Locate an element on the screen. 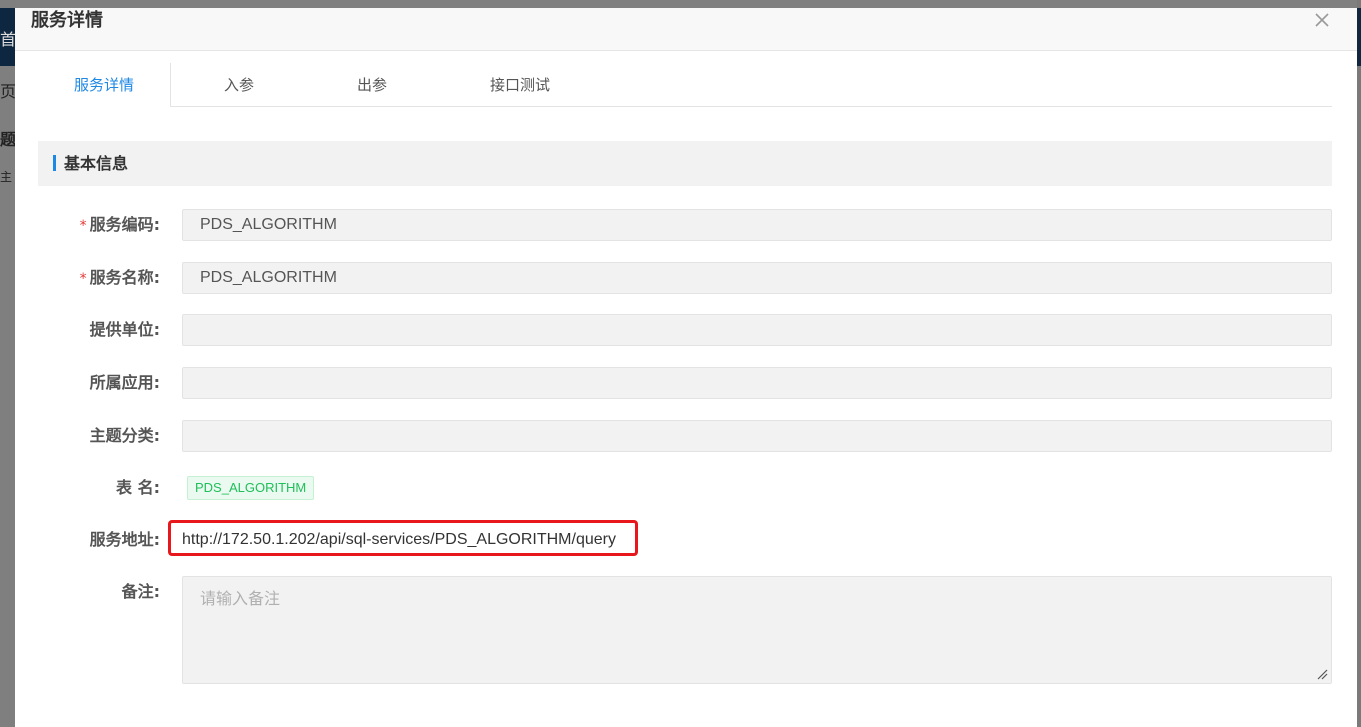  background-label-text: 主 is located at coordinates (6, 177).